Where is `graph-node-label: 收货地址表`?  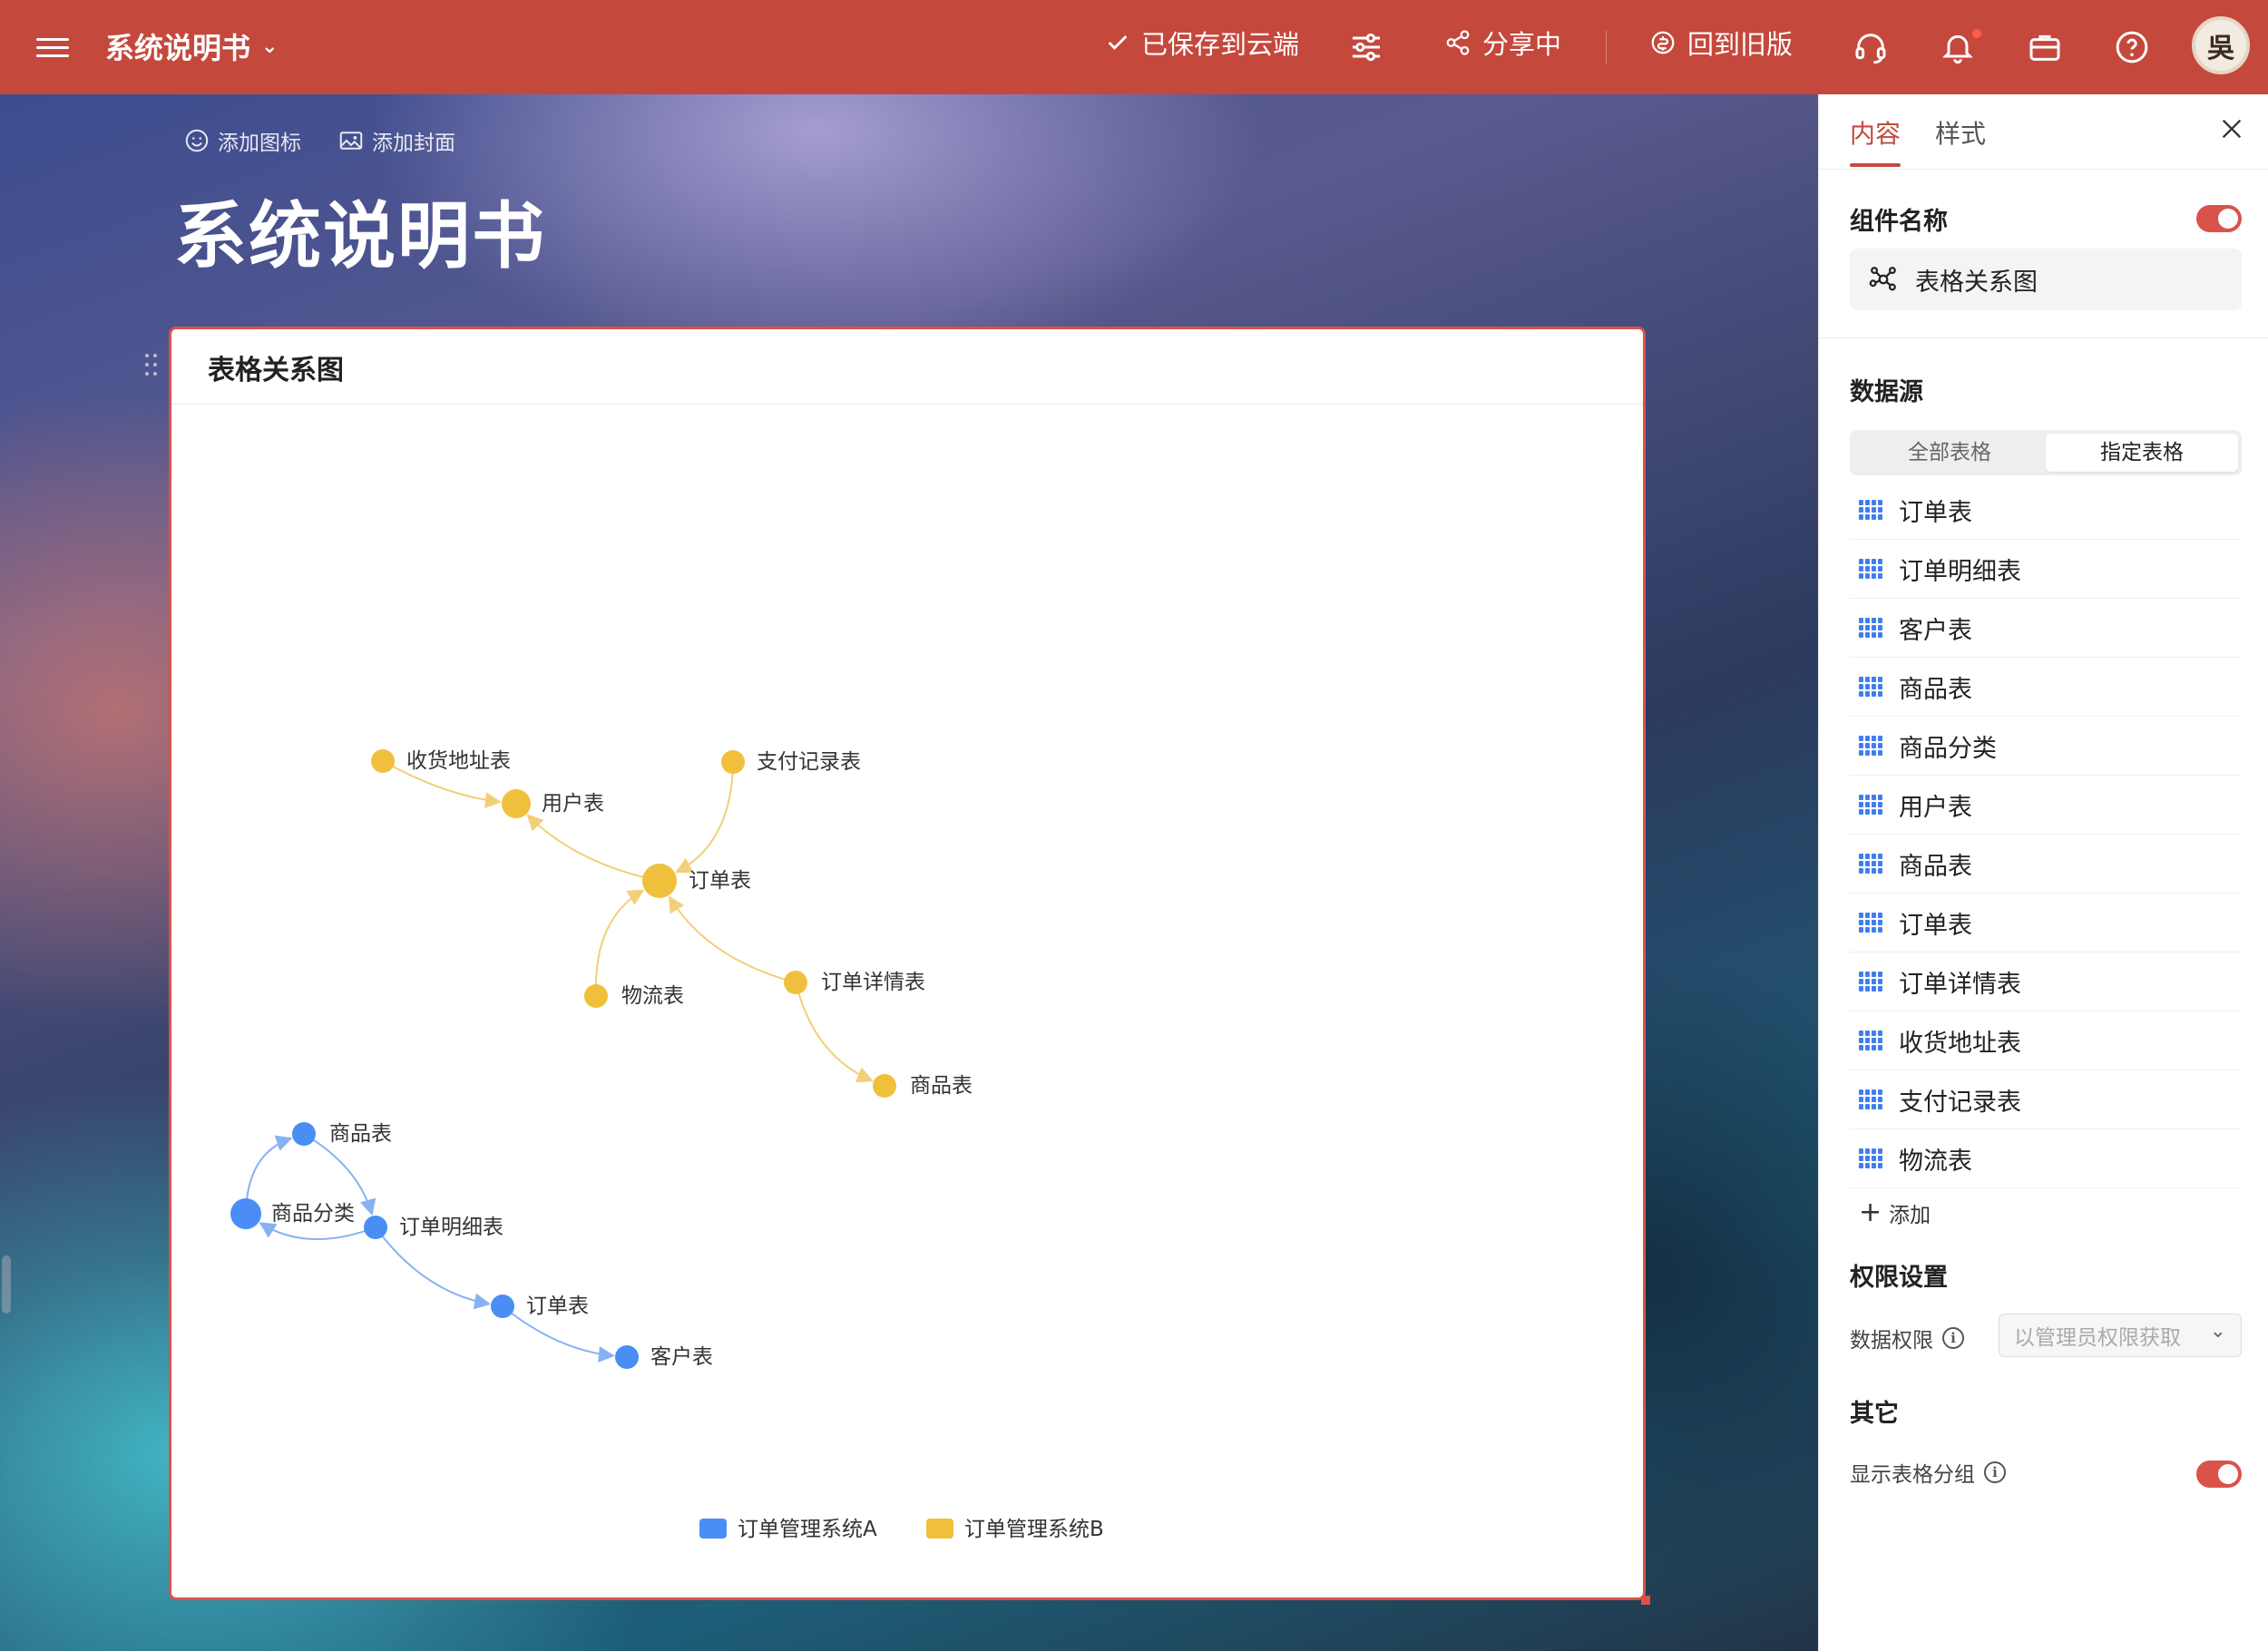
graph-node-label: 收货地址表 is located at coordinates (459, 761).